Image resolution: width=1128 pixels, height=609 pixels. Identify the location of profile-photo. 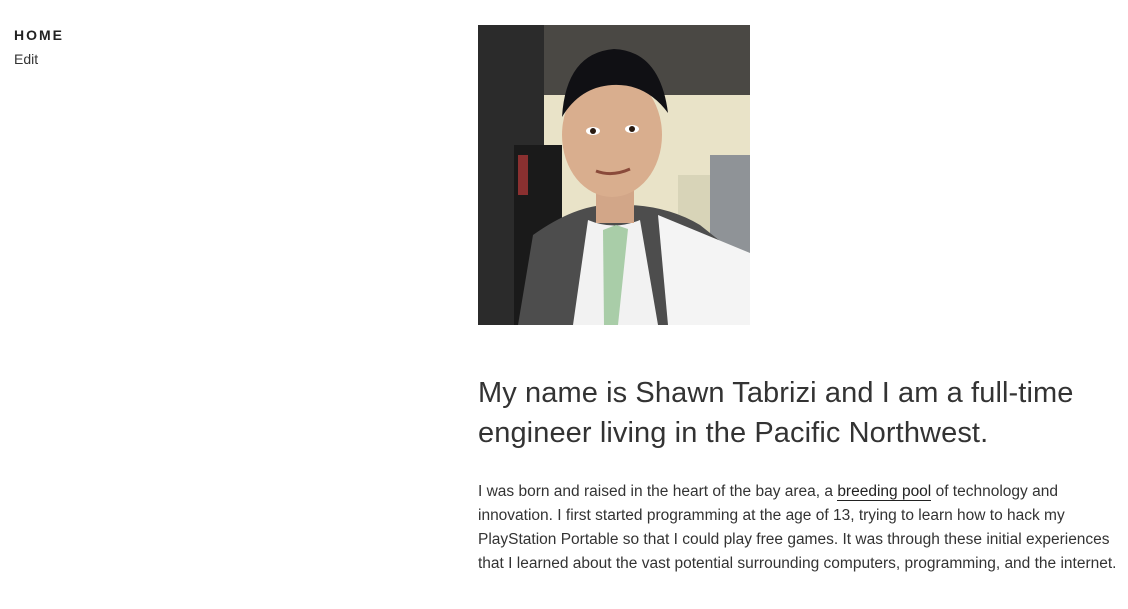
(614, 175).